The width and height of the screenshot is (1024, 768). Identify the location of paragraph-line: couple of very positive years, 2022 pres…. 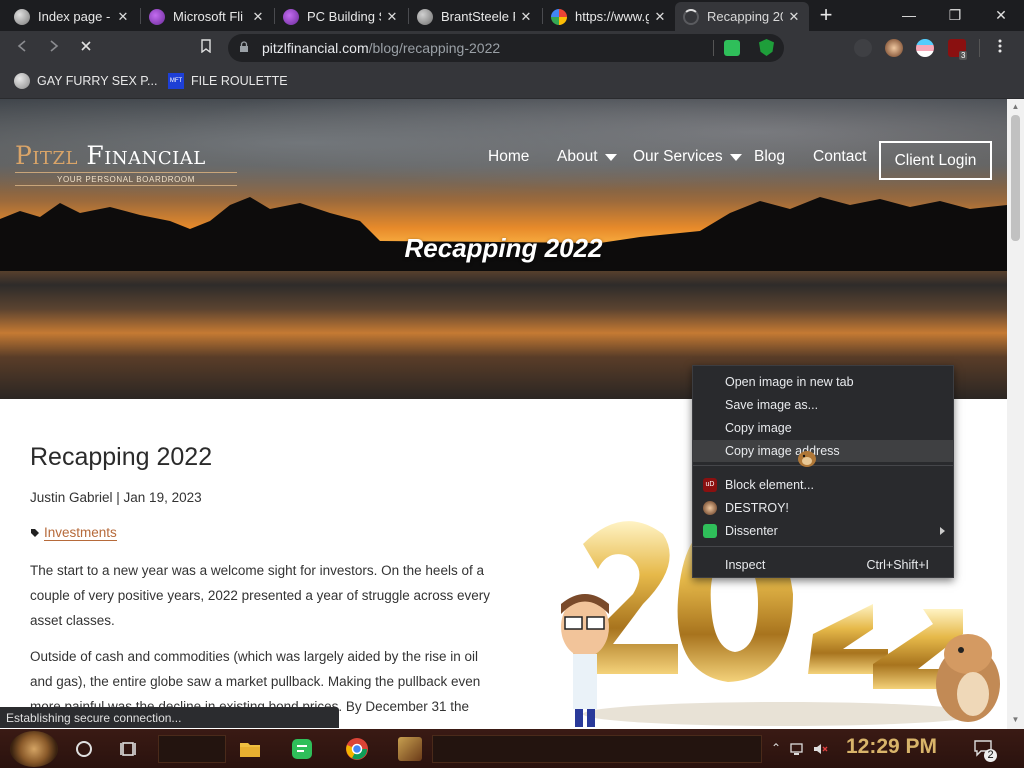
(260, 595).